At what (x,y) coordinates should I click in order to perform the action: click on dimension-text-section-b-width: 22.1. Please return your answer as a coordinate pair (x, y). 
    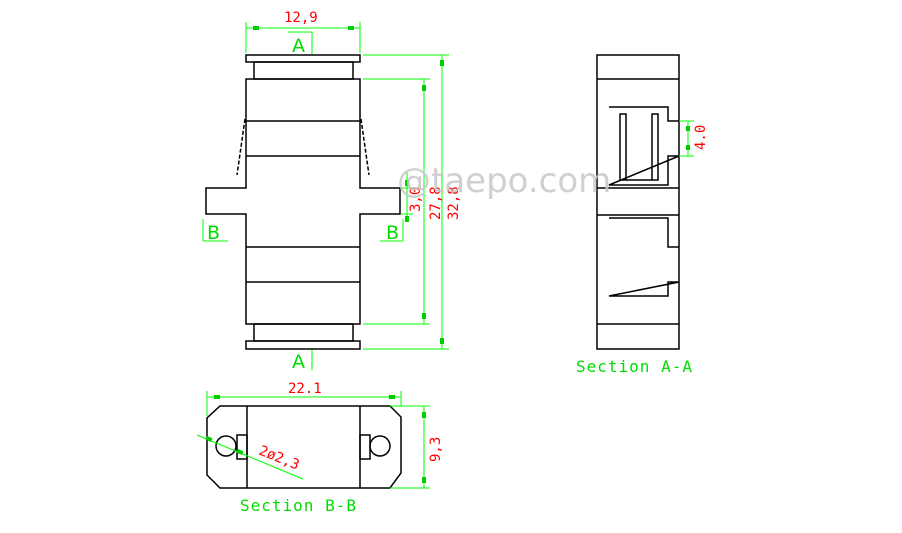
    Looking at the image, I should click on (305, 389).